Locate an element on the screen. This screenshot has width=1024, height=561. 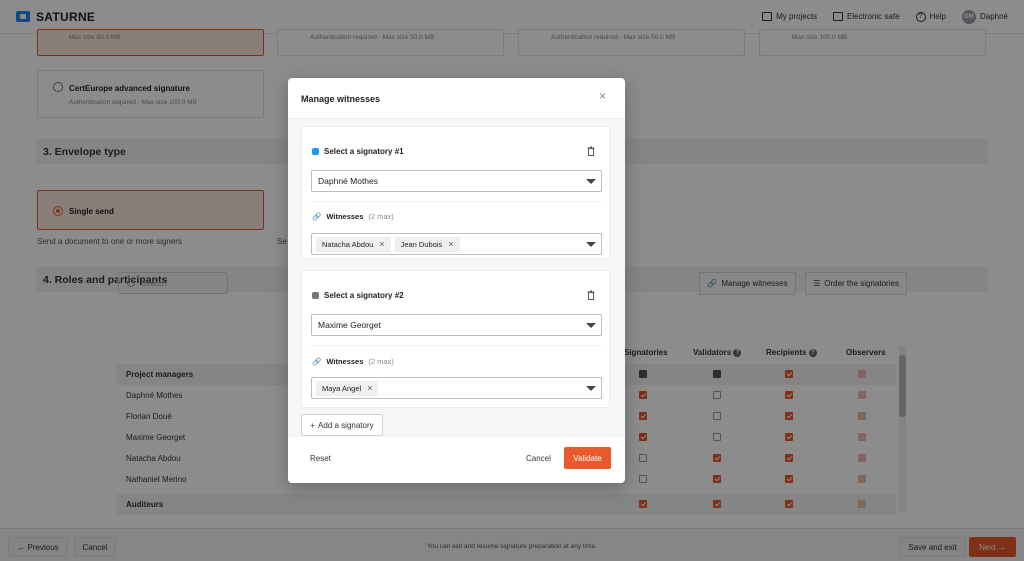
signatory-select: Maxime Georget is located at coordinates (456, 325).